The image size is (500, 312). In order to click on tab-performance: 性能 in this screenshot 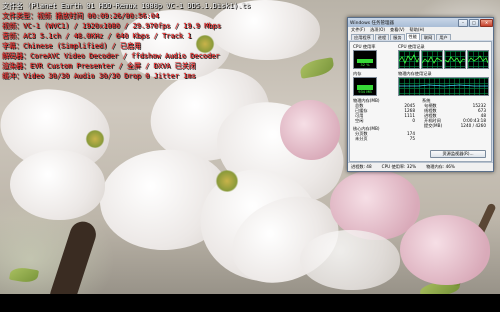, I will do `click(412, 36)`.